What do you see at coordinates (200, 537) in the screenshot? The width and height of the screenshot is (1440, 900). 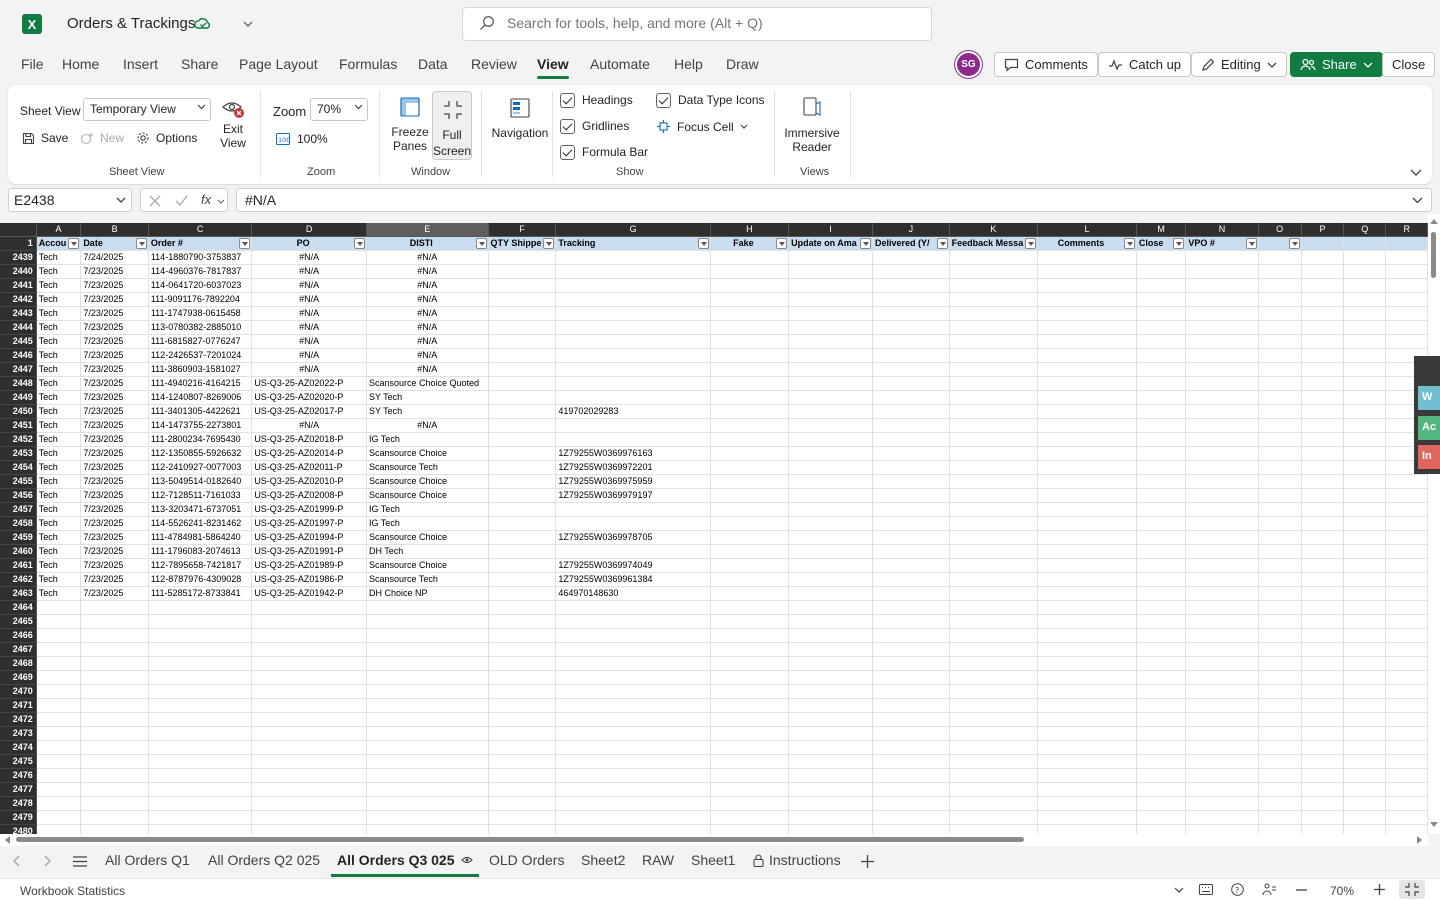 I see `cell: 111-4784981-5864240` at bounding box center [200, 537].